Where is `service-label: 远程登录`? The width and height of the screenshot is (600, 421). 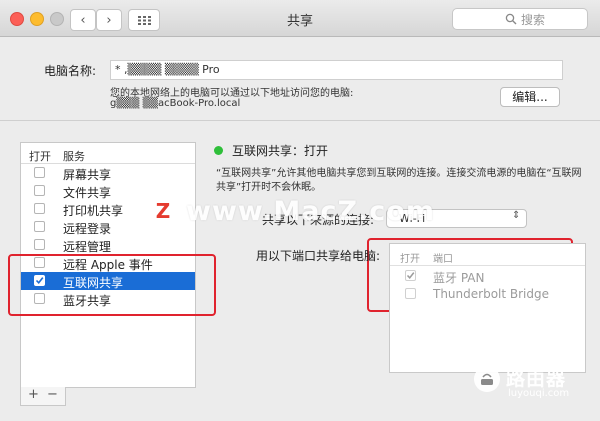 service-label: 远程登录 is located at coordinates (87, 229).